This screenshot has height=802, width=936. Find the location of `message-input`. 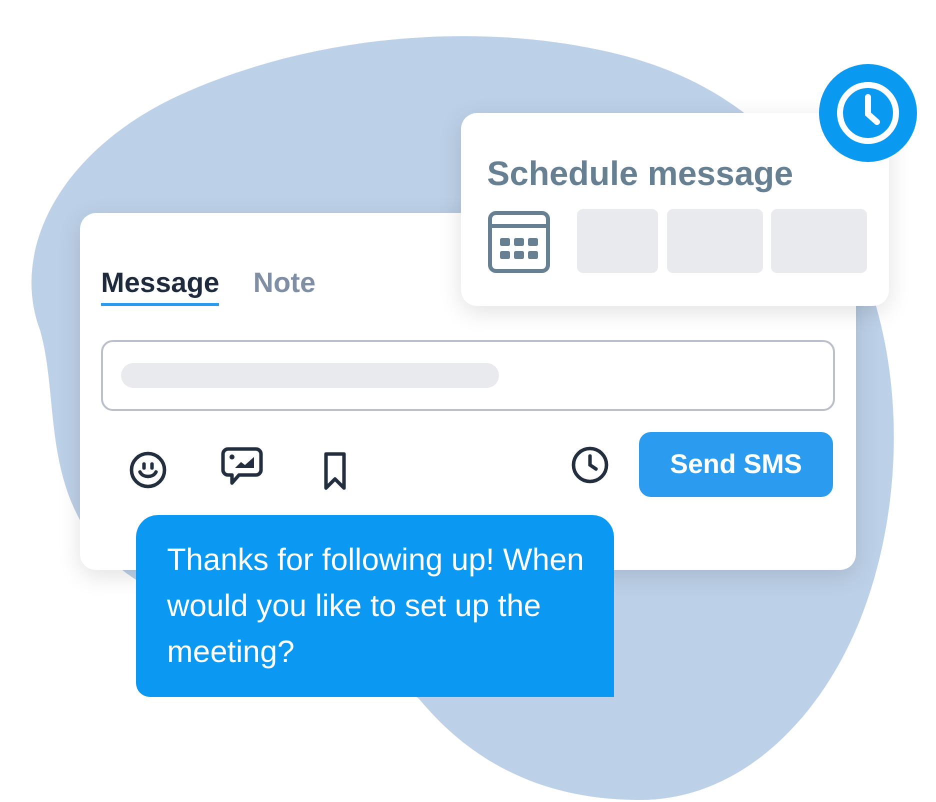

message-input is located at coordinates (468, 375).